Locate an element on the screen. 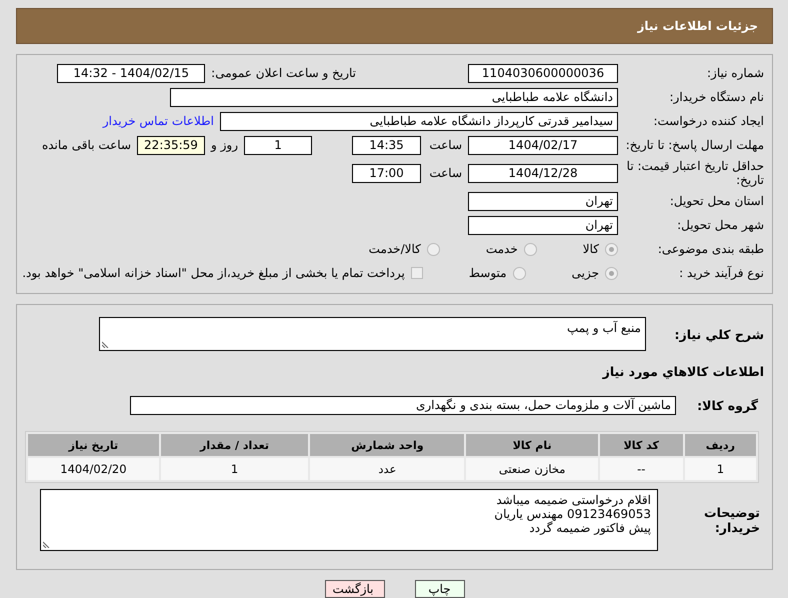 The height and width of the screenshot is (598, 788). header-title: جزئیات اطلاعات نیاز is located at coordinates (697, 26).